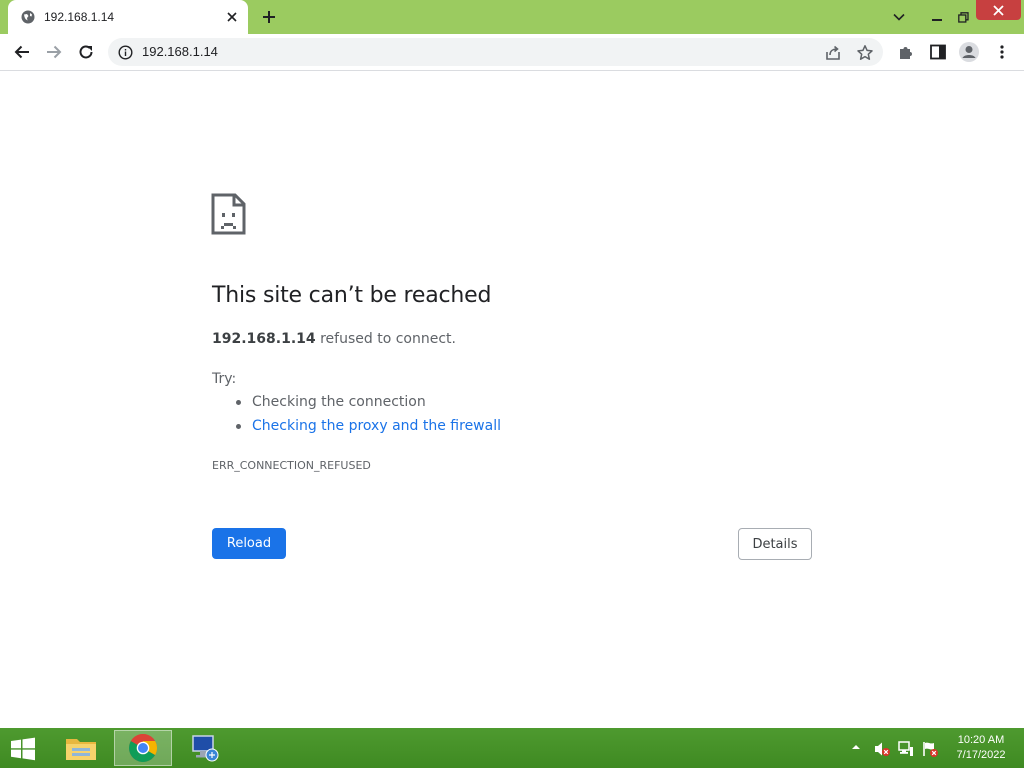 This screenshot has height=768, width=1024. I want to click on suggestion-check-connection: Checking the connection, so click(368, 406).